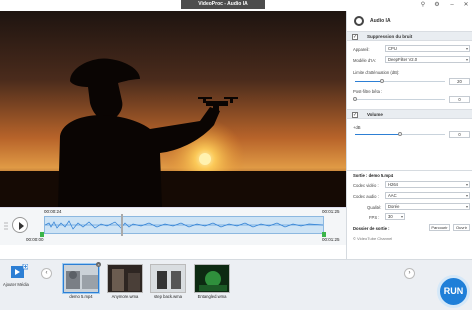 The height and width of the screenshot is (310, 472). I want to click on waveform, so click(184, 225).